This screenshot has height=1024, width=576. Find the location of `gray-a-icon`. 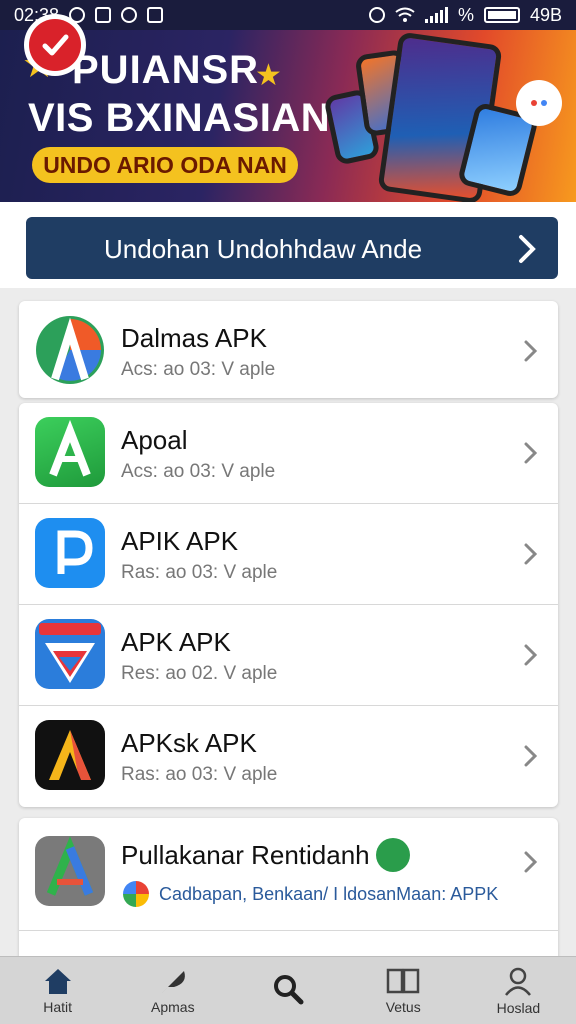

gray-a-icon is located at coordinates (70, 871).